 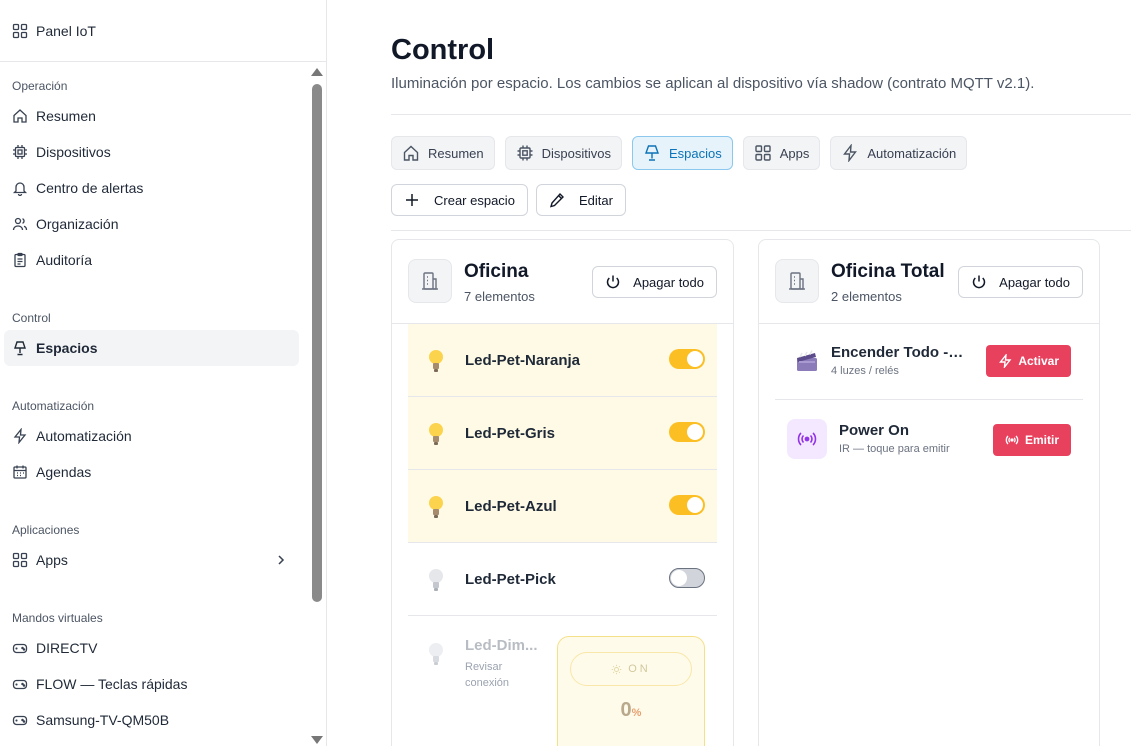 What do you see at coordinates (888, 271) in the screenshot?
I see `space-title: Oficina Total` at bounding box center [888, 271].